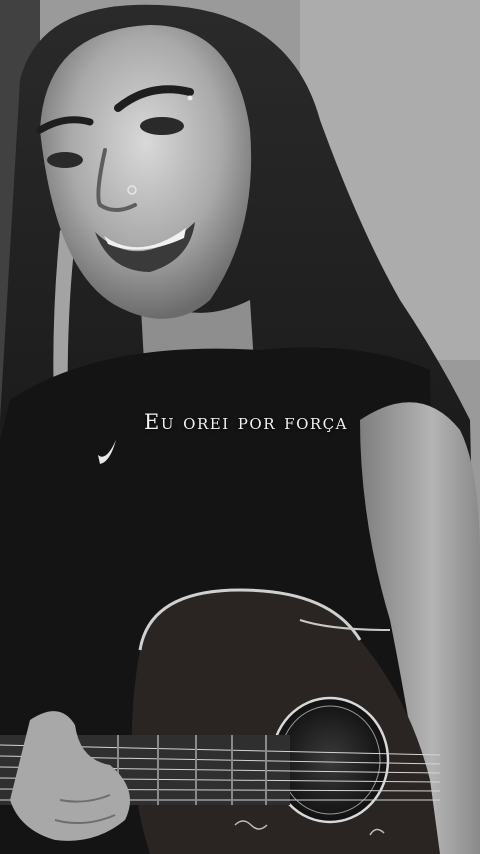 The width and height of the screenshot is (480, 854). I want to click on story-caption: Eu orei por força, so click(246, 422).